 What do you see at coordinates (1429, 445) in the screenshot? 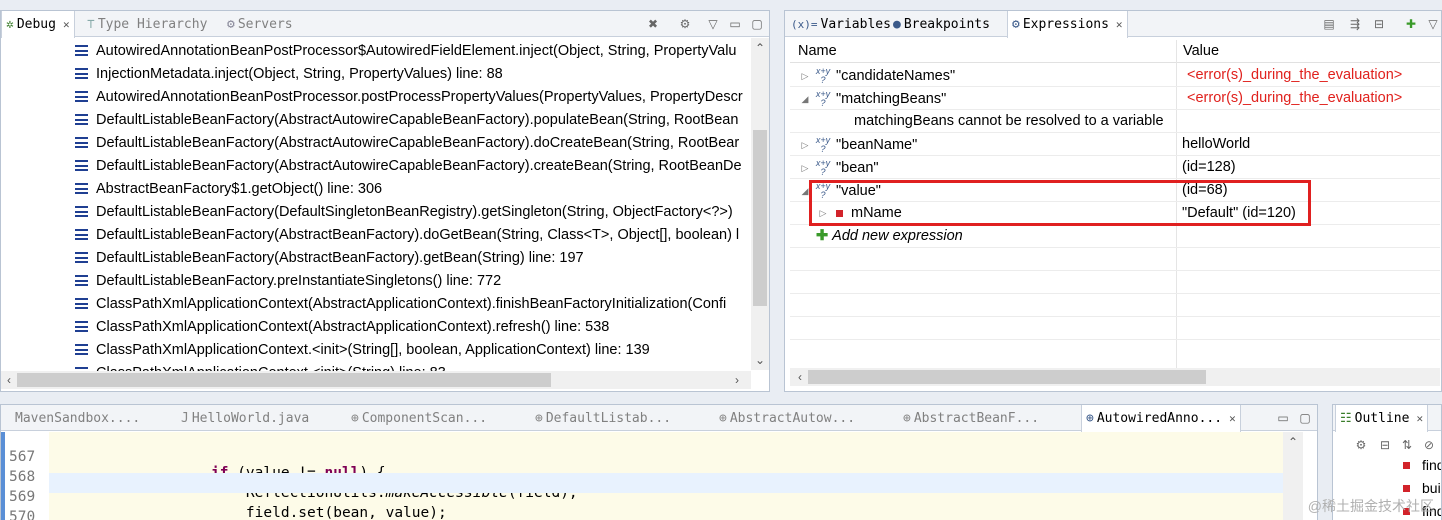
I see `hide-static-icon: ⊘` at bounding box center [1429, 445].